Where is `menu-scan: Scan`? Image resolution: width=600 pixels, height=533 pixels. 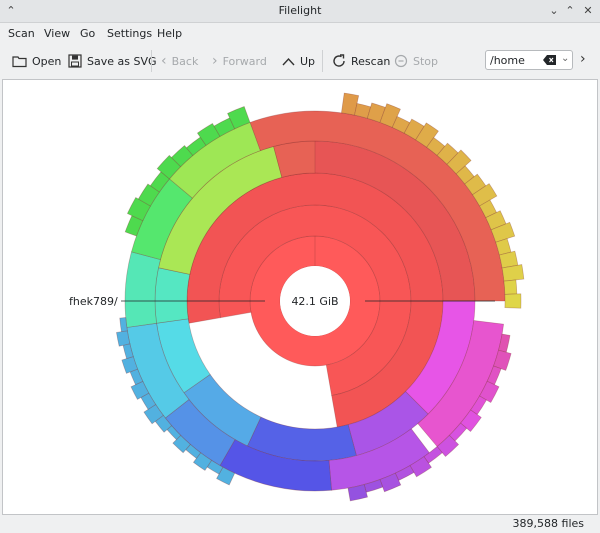 menu-scan: Scan is located at coordinates (21, 33).